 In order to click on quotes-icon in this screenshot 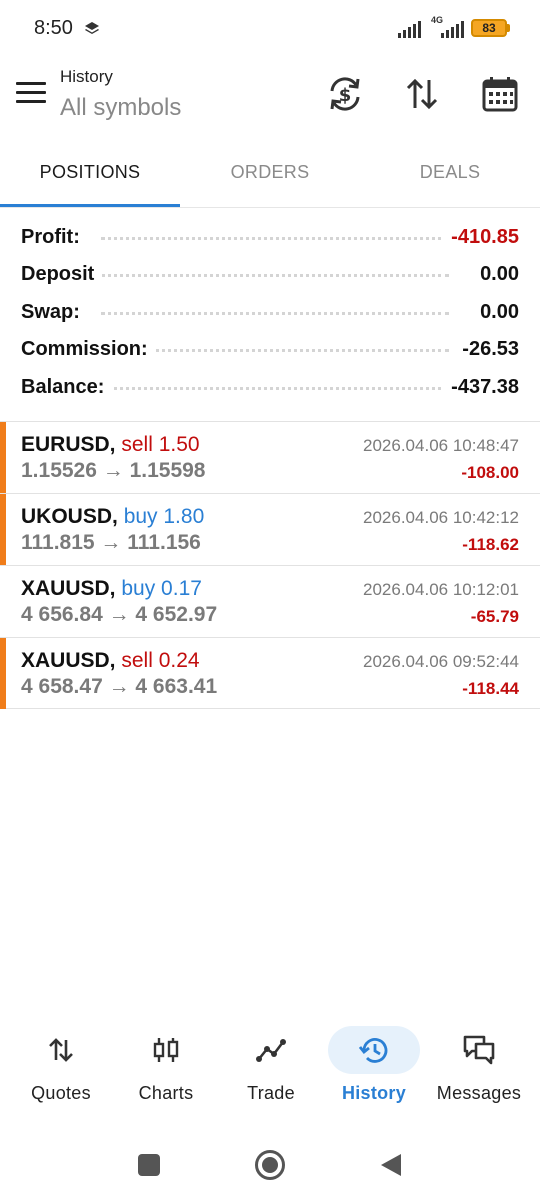, I will do `click(61, 1050)`.